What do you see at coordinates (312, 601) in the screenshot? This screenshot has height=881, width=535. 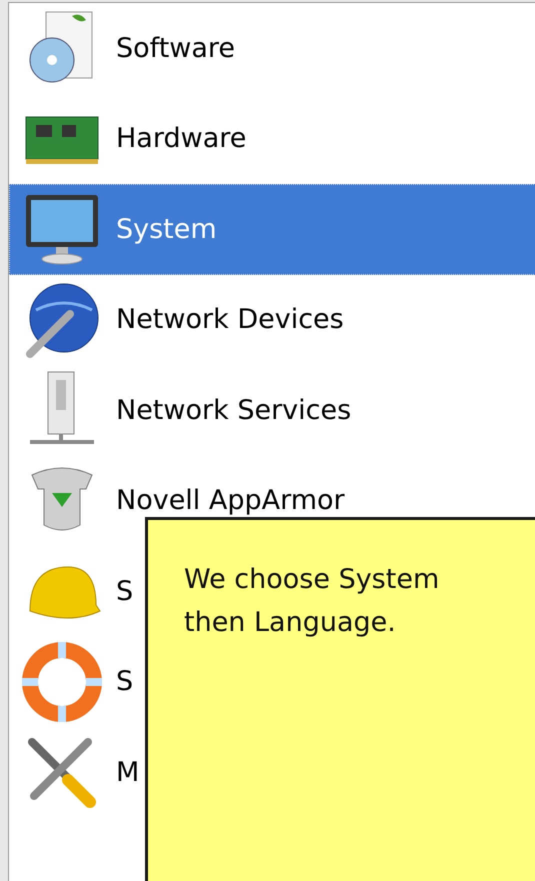 I see `tooltip-text: We choose System then Language.` at bounding box center [312, 601].